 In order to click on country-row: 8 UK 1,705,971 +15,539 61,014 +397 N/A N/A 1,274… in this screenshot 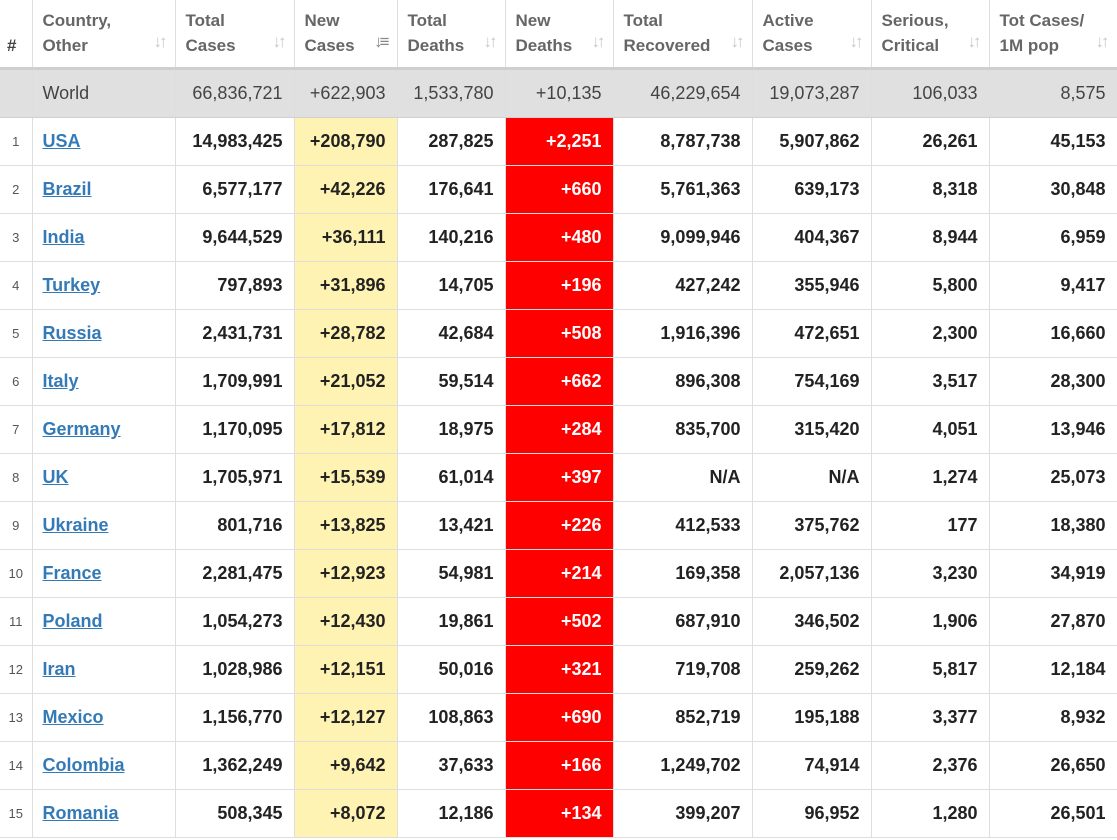, I will do `click(558, 477)`.